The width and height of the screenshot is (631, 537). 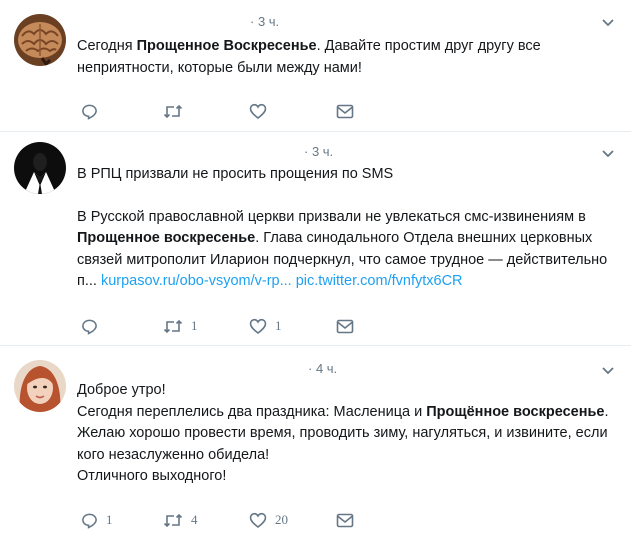 I want to click on tweet-link: pic.twitter.com/fvnfytx6CR, so click(x=379, y=281).